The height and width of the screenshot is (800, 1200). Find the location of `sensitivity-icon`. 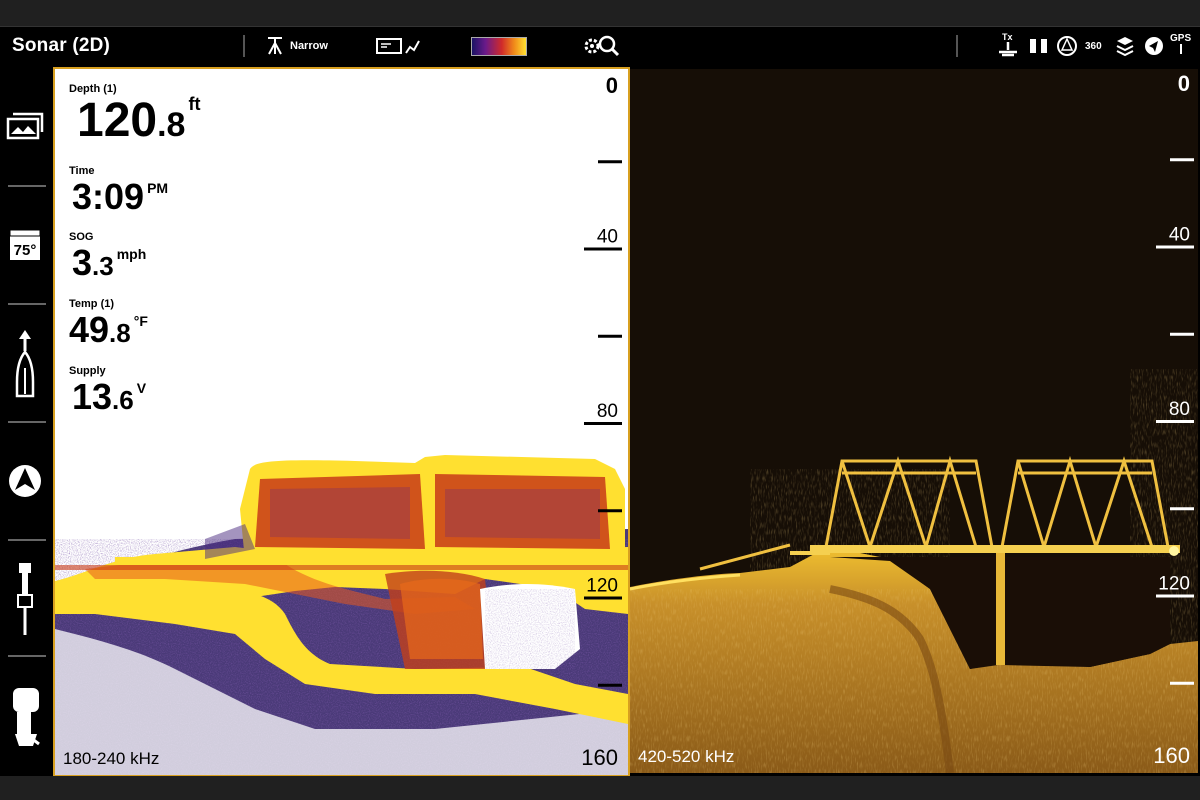

sensitivity-icon is located at coordinates (398, 46).